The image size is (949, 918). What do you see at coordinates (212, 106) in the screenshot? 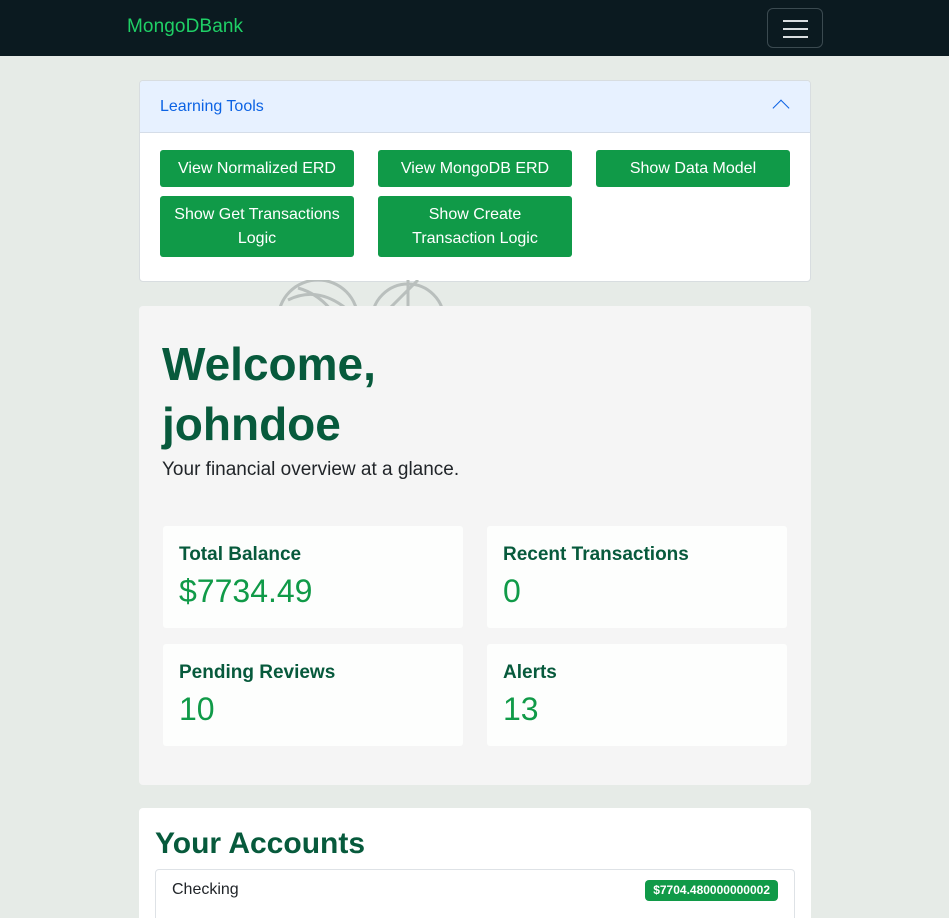
I see `accordion-title: Learning Tools` at bounding box center [212, 106].